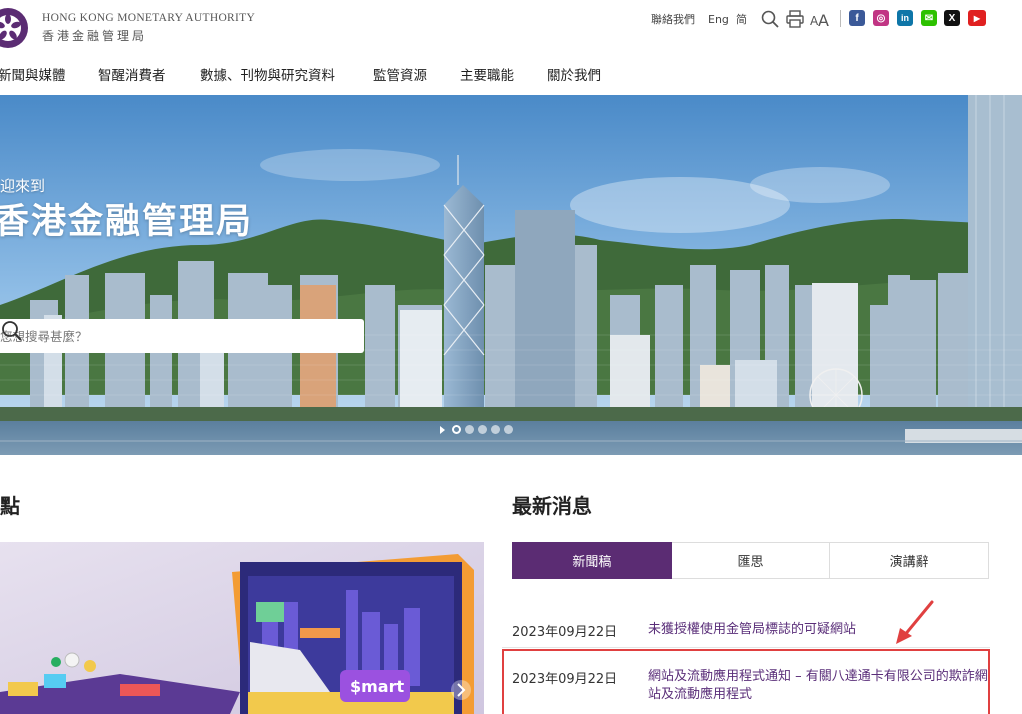  Describe the element at coordinates (149, 18) in the screenshot. I see `logo-text-en: HONG KONG MONETARY AUTHORITY` at that location.